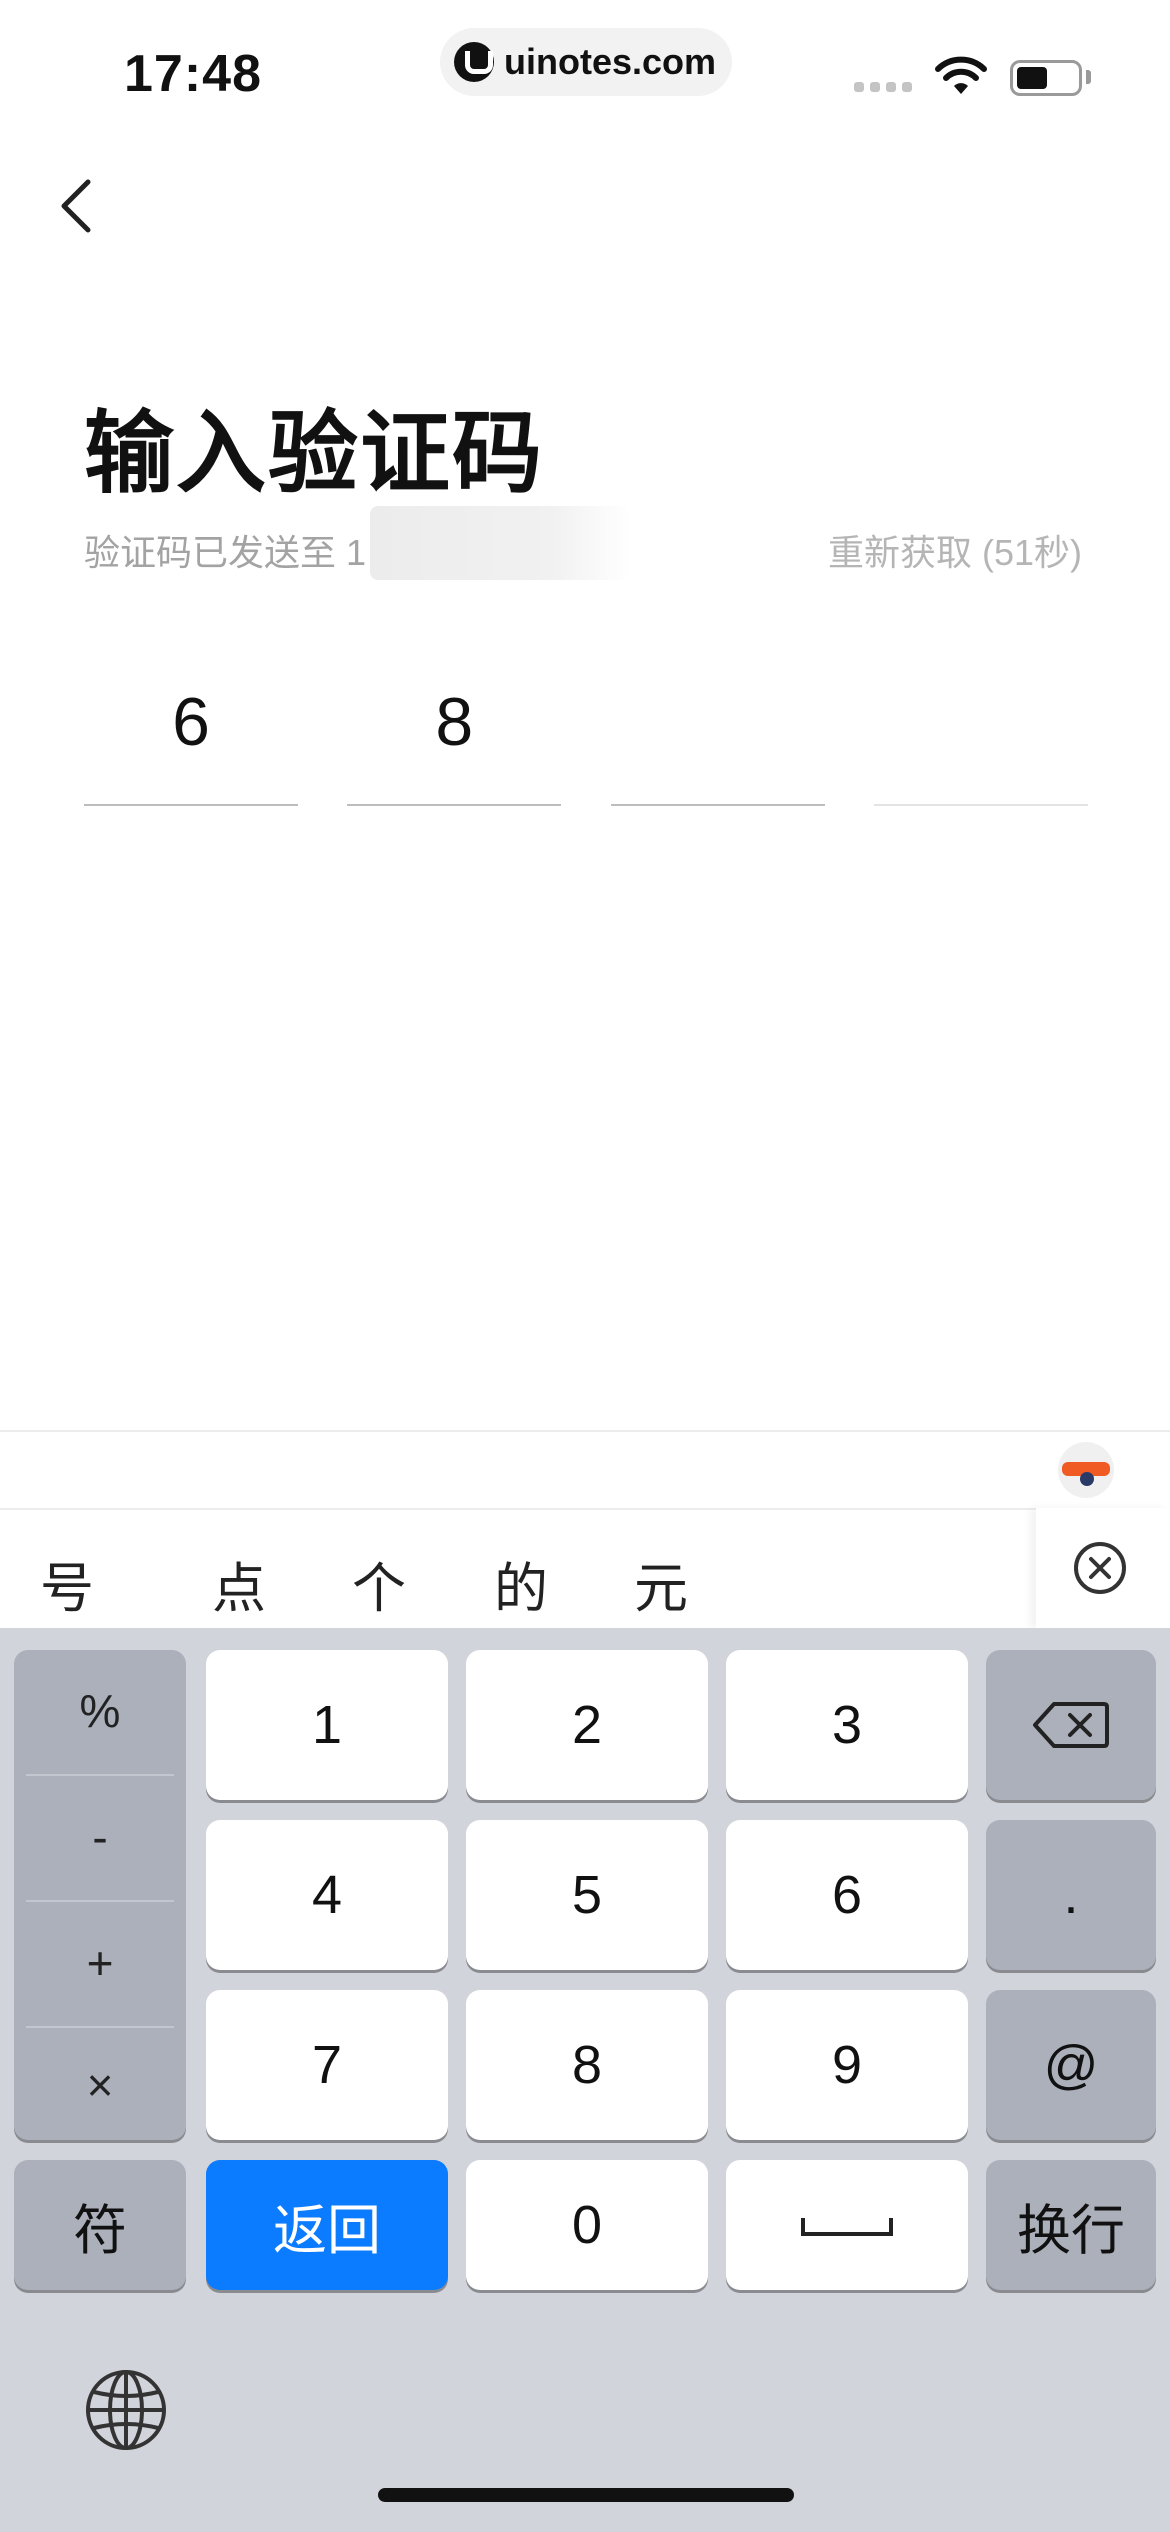 Image resolution: width=1170 pixels, height=2532 pixels. Describe the element at coordinates (585, 1470) in the screenshot. I see `keyboard-toolbar` at that location.